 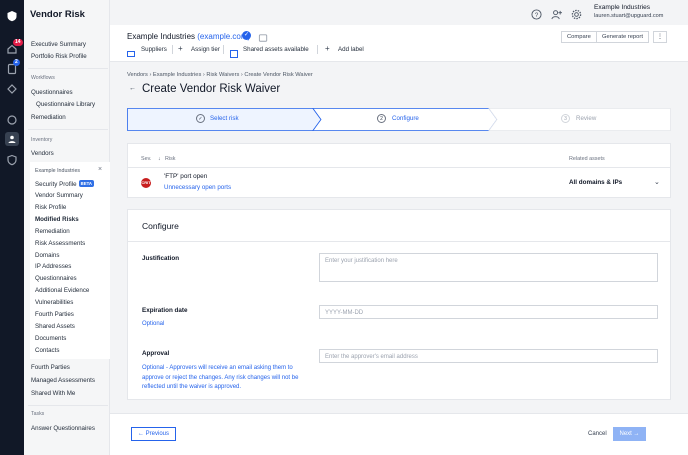 What do you see at coordinates (161, 36) in the screenshot?
I see `vendor-name-text: Example Industries` at bounding box center [161, 36].